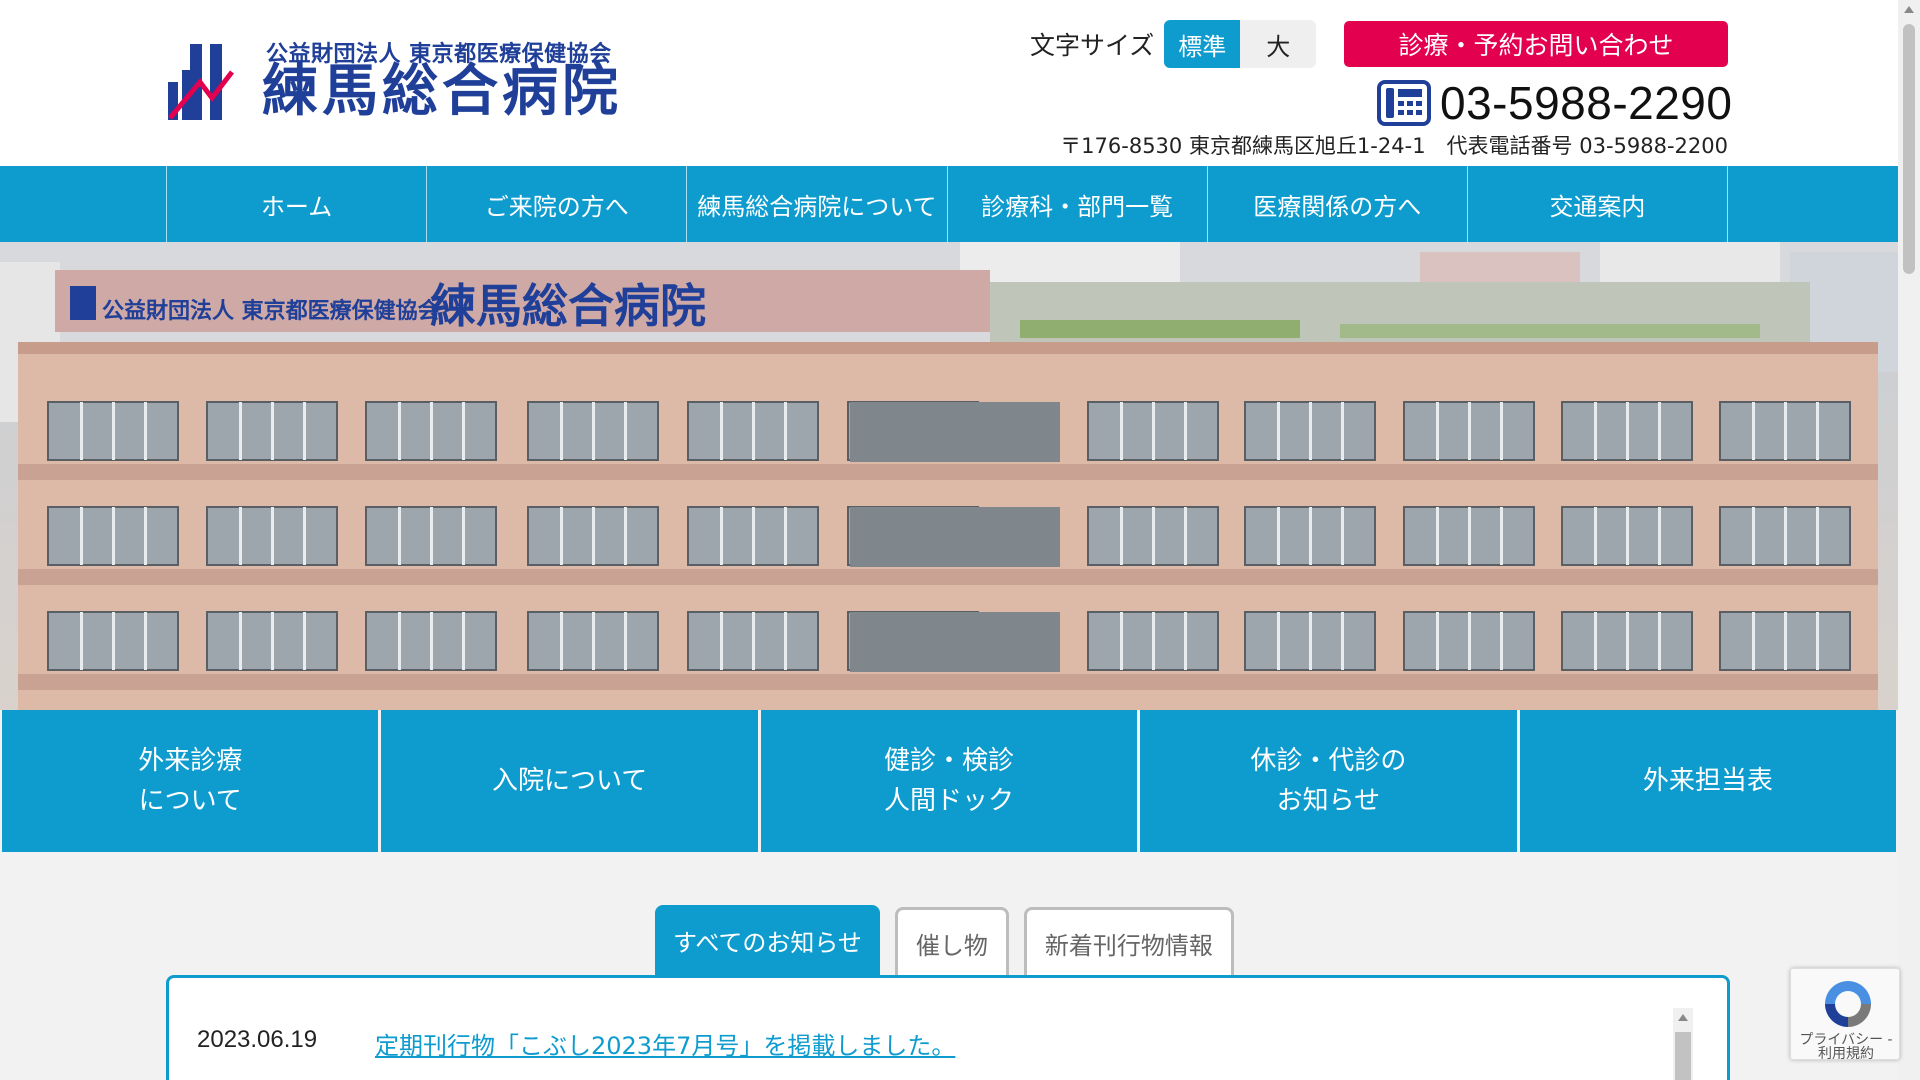 The image size is (1920, 1080). Describe the element at coordinates (1202, 44) in the screenshot. I see `font-size-standard-button: 標準` at that location.